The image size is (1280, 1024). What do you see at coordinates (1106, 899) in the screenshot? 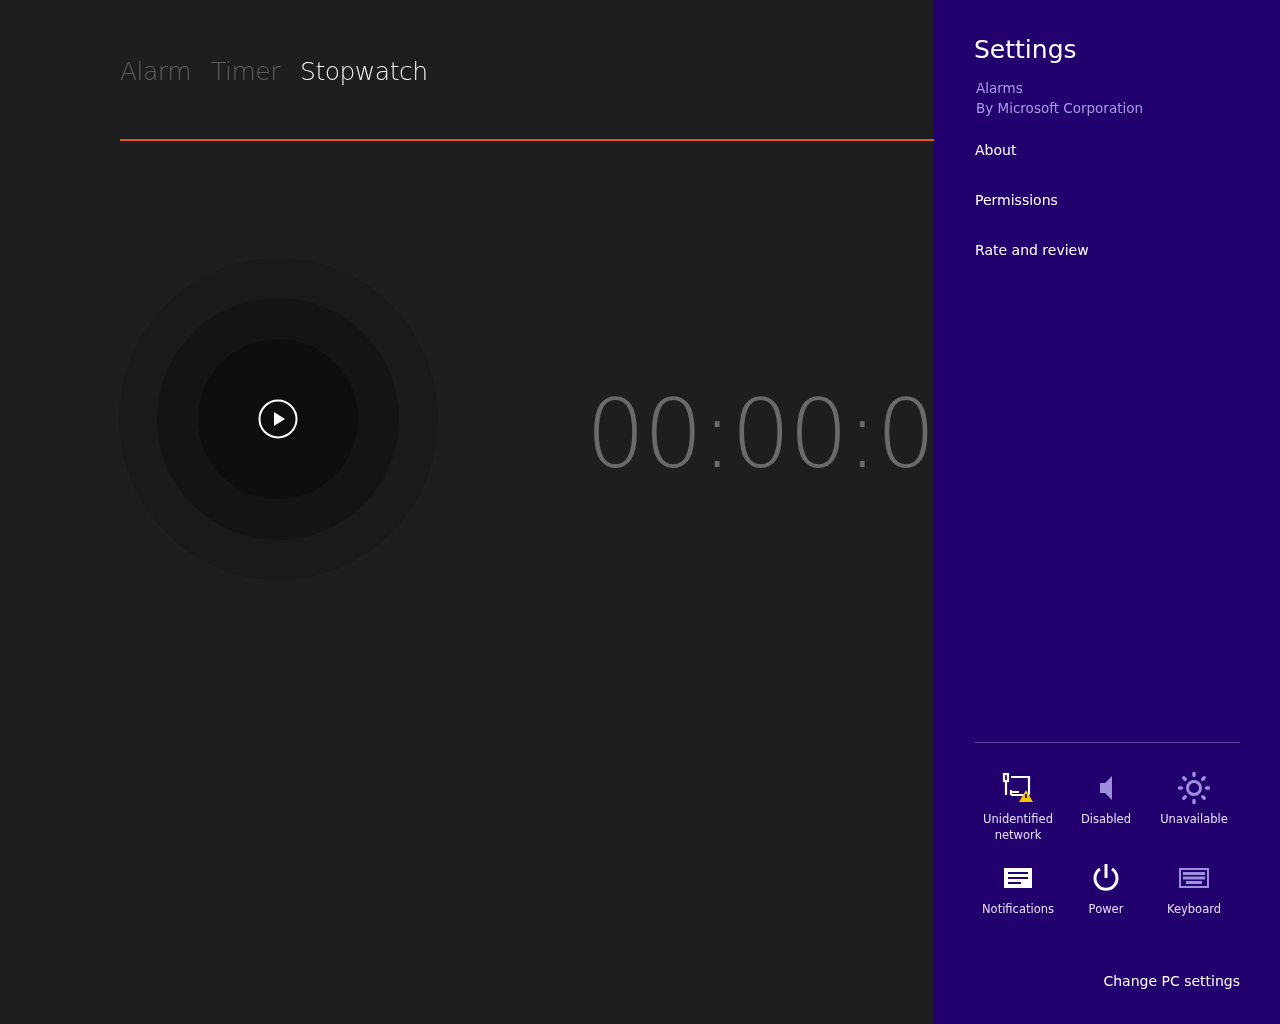
I see `quick-setting-button: Power` at bounding box center [1106, 899].